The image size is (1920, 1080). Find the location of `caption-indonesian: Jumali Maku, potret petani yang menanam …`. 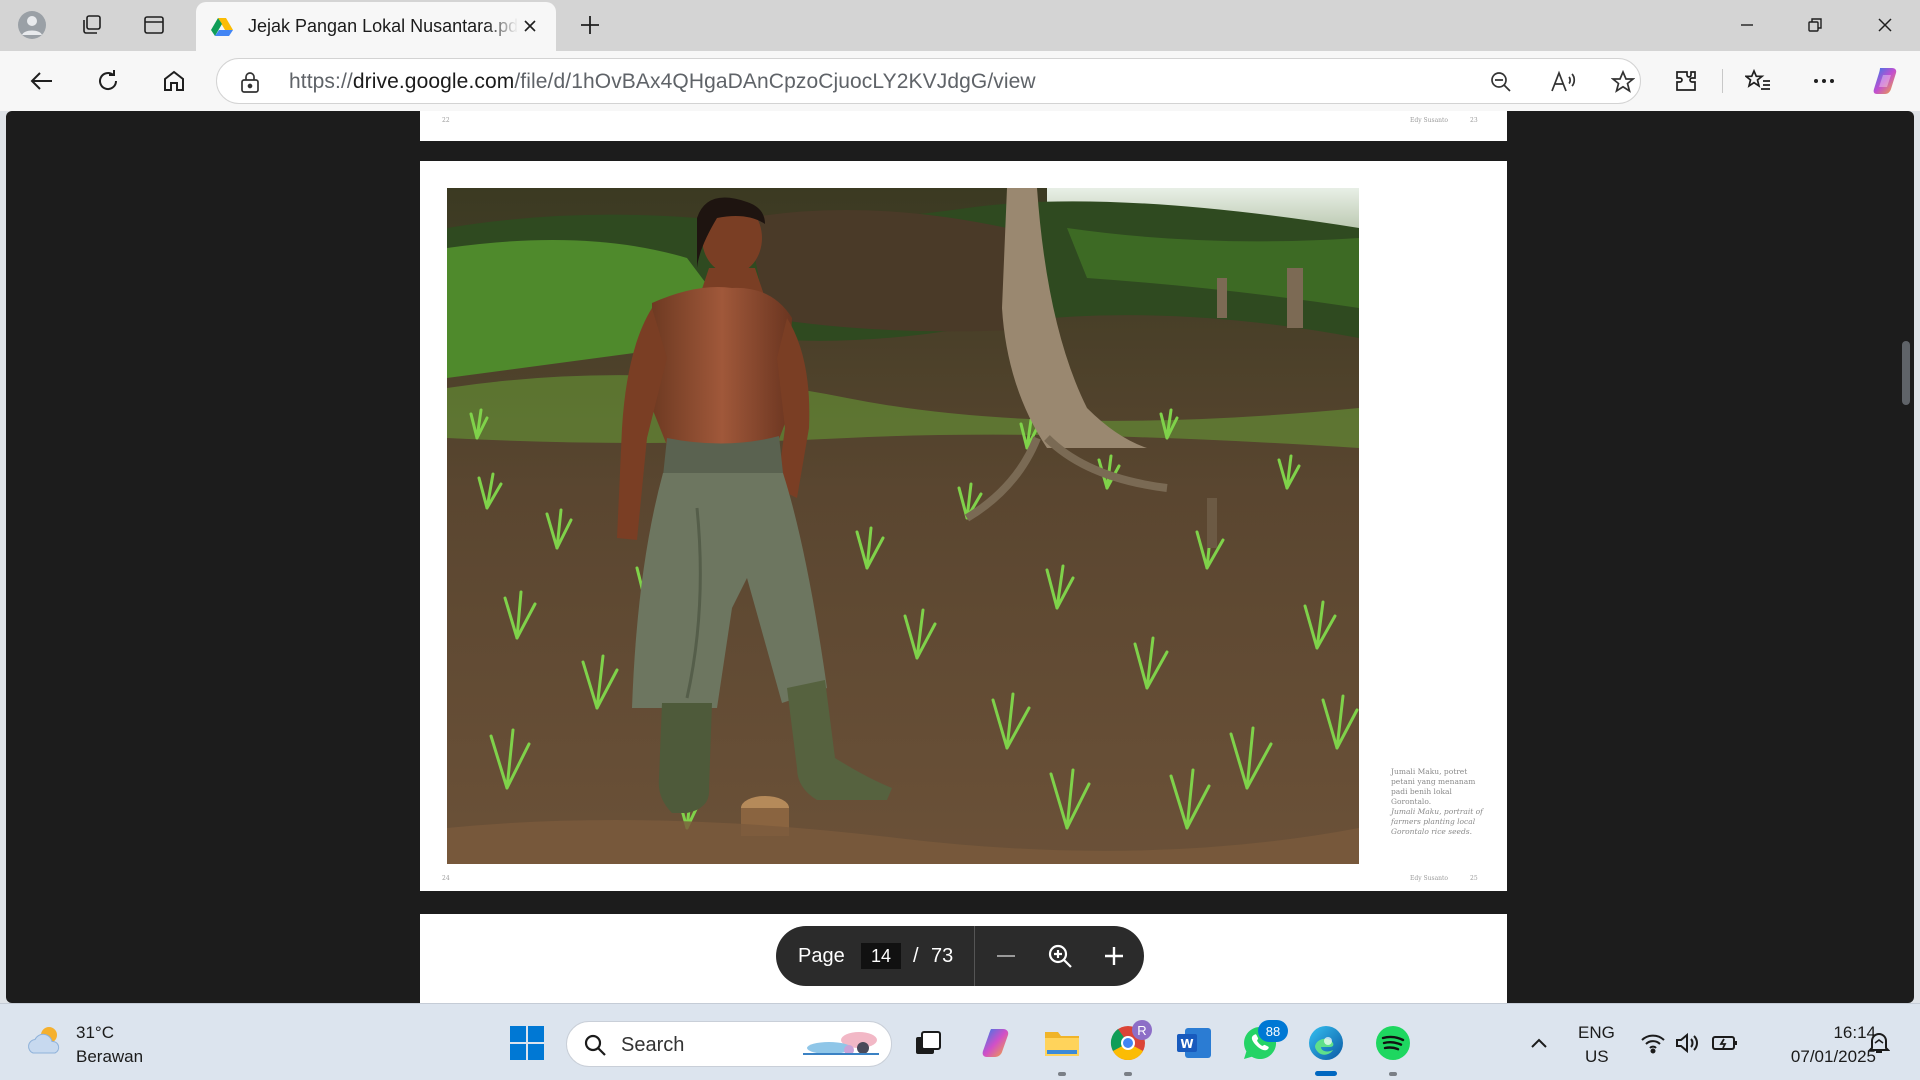

caption-indonesian: Jumali Maku, potret petani yang menanam … is located at coordinates (1433, 786).